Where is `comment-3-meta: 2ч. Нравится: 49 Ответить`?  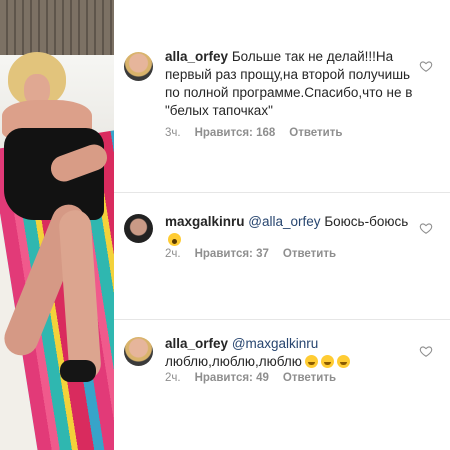
comment-3-meta: 2ч. Нравится: 49 Ответить is located at coordinates (250, 378).